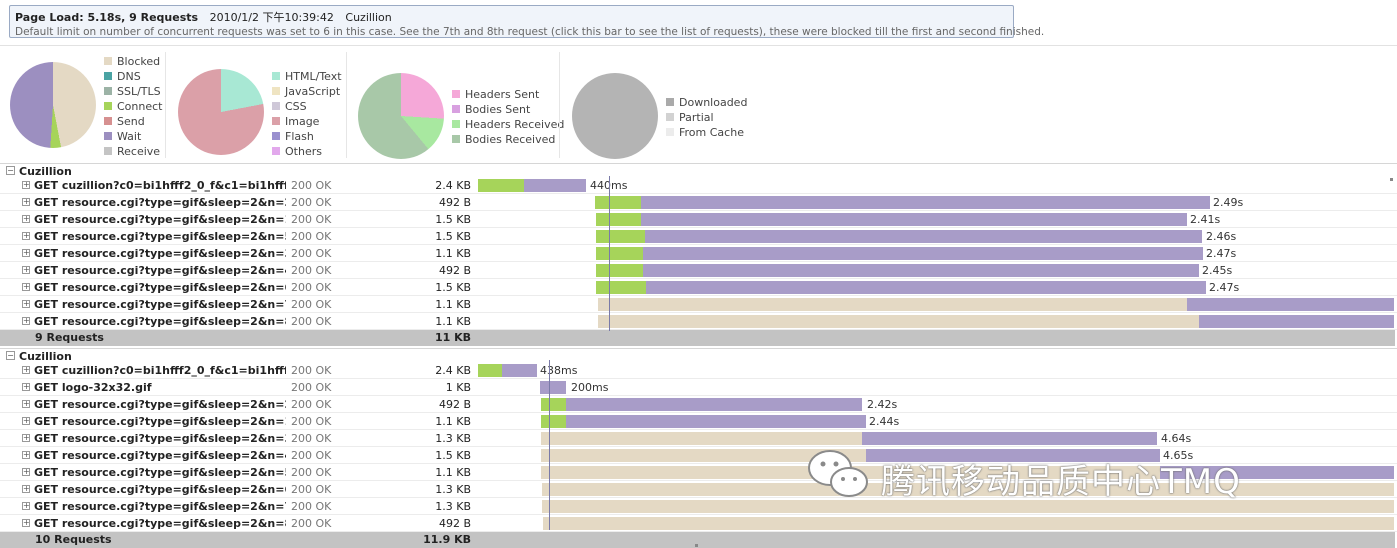 This screenshot has width=1397, height=548. I want to click on summary-request-count: 10 Requests, so click(73, 539).